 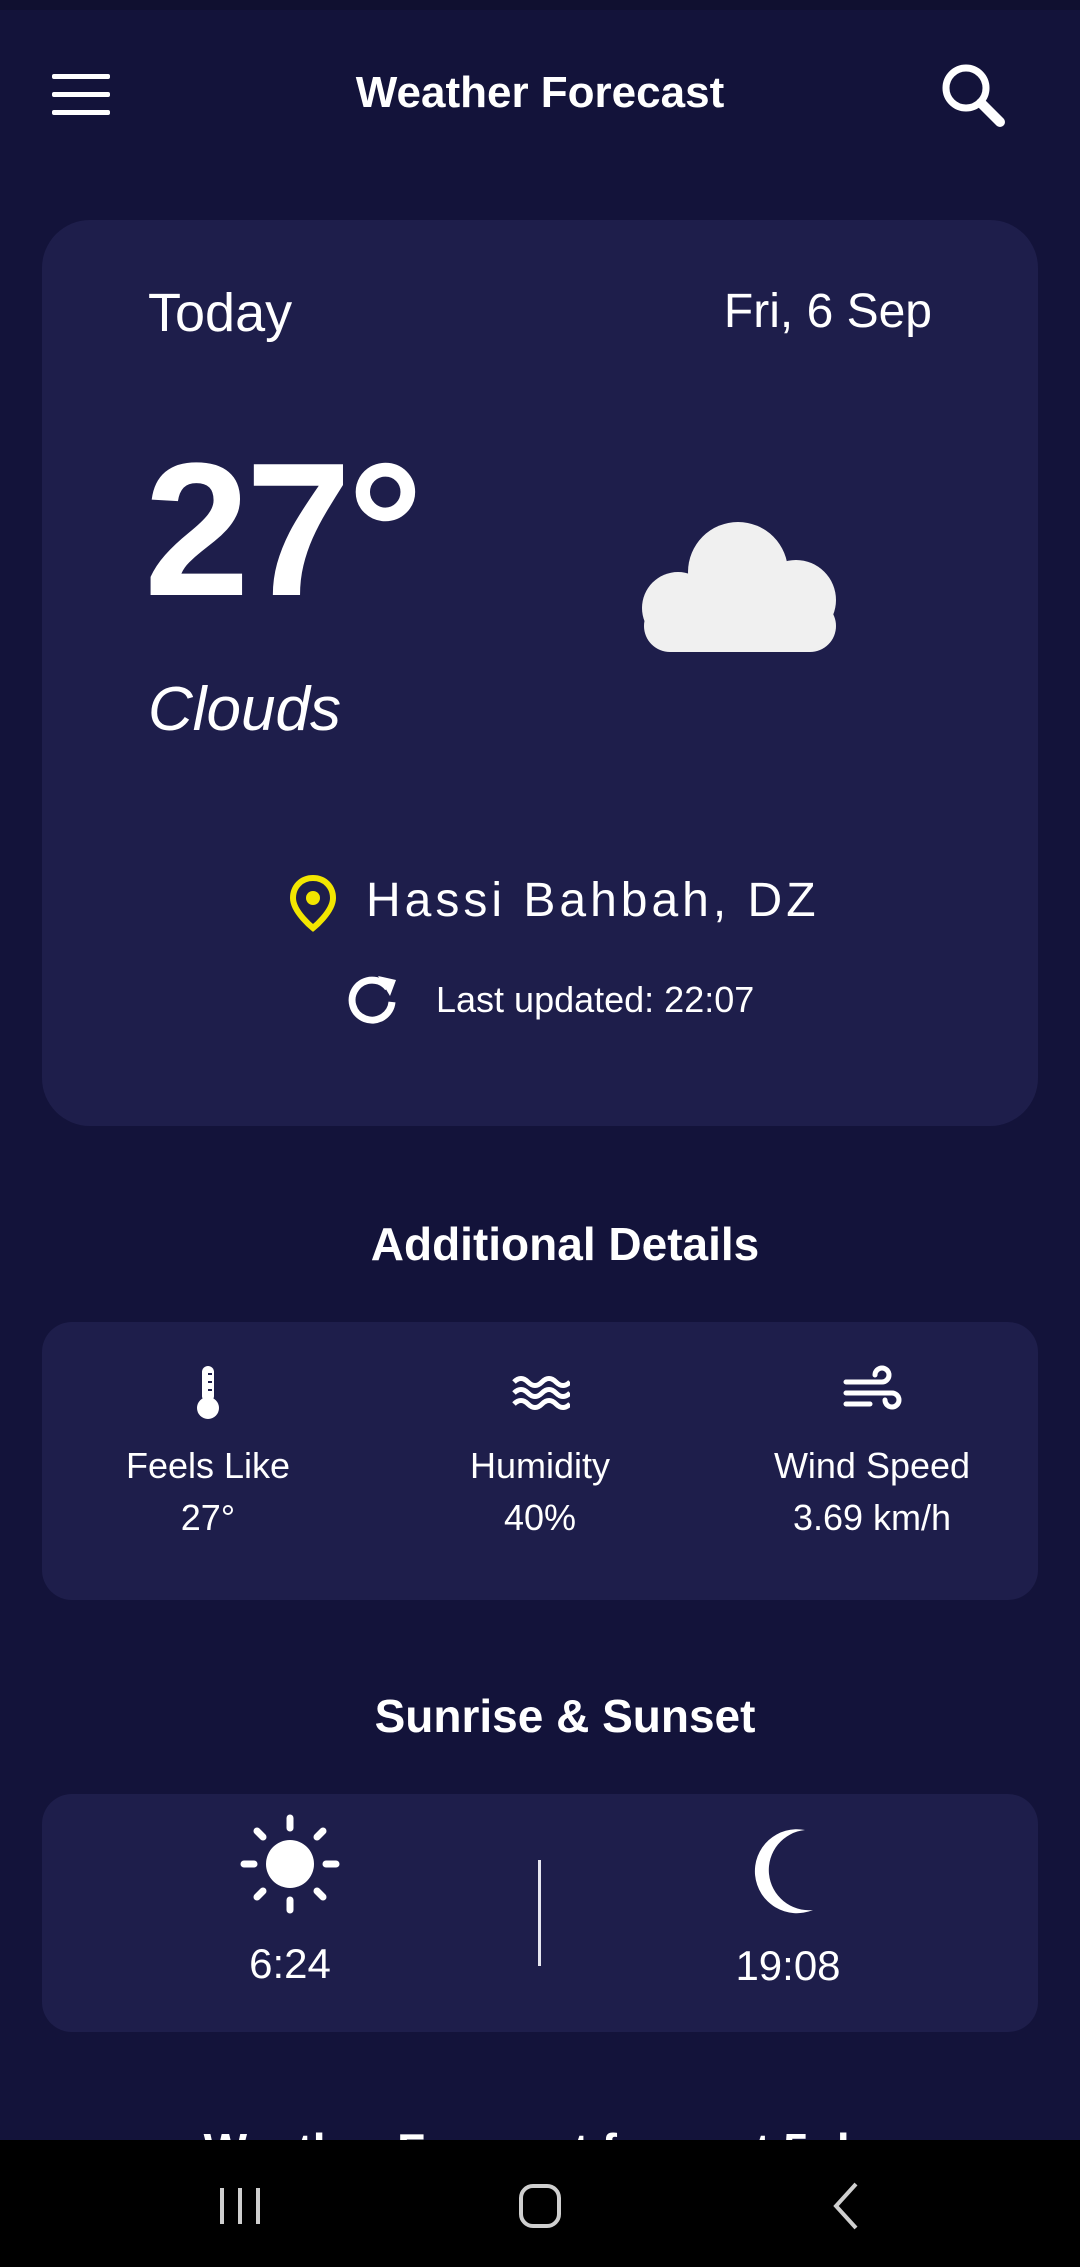 I want to click on moon-icon, so click(x=783, y=1871).